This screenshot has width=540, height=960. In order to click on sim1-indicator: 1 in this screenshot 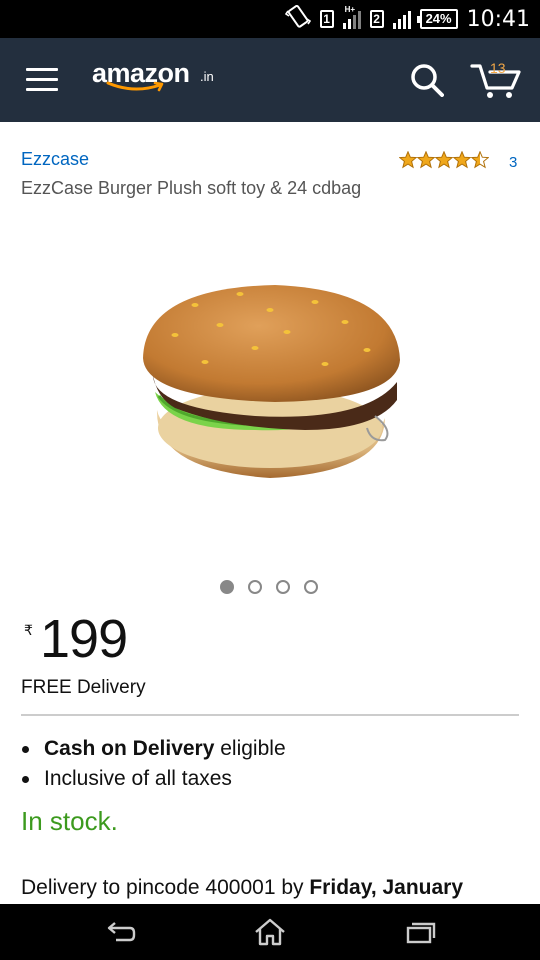, I will do `click(326, 19)`.